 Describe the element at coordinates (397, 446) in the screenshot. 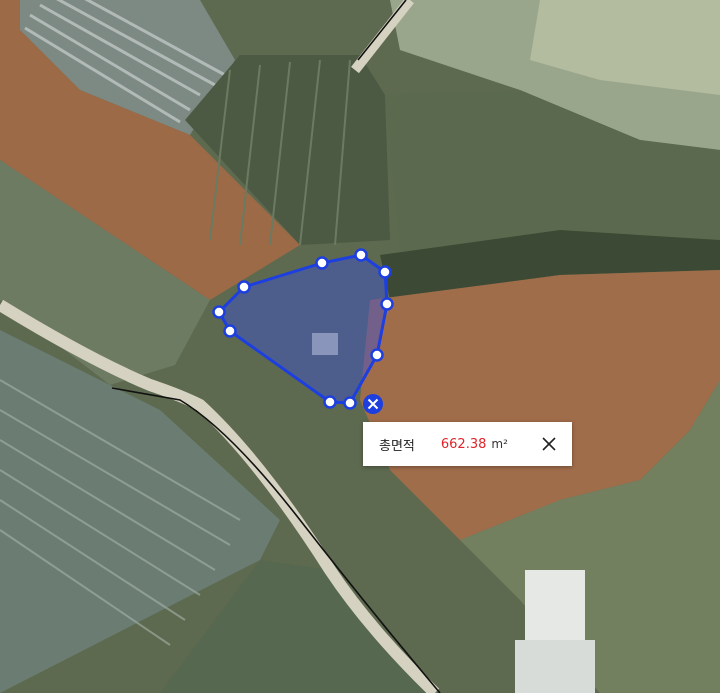

I see `total-area-label: 총면적` at that location.